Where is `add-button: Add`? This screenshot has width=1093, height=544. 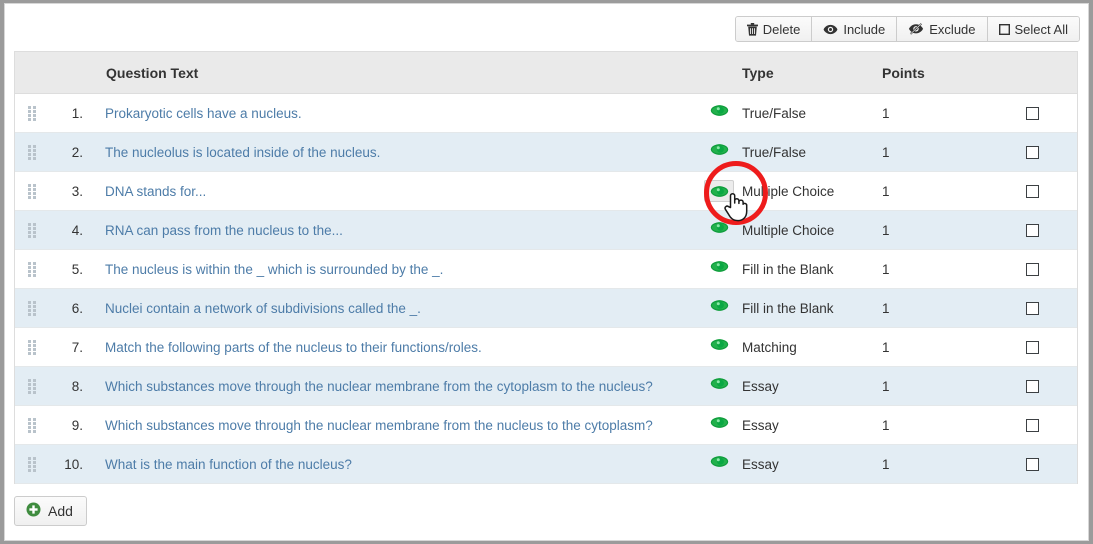 add-button: Add is located at coordinates (50, 511).